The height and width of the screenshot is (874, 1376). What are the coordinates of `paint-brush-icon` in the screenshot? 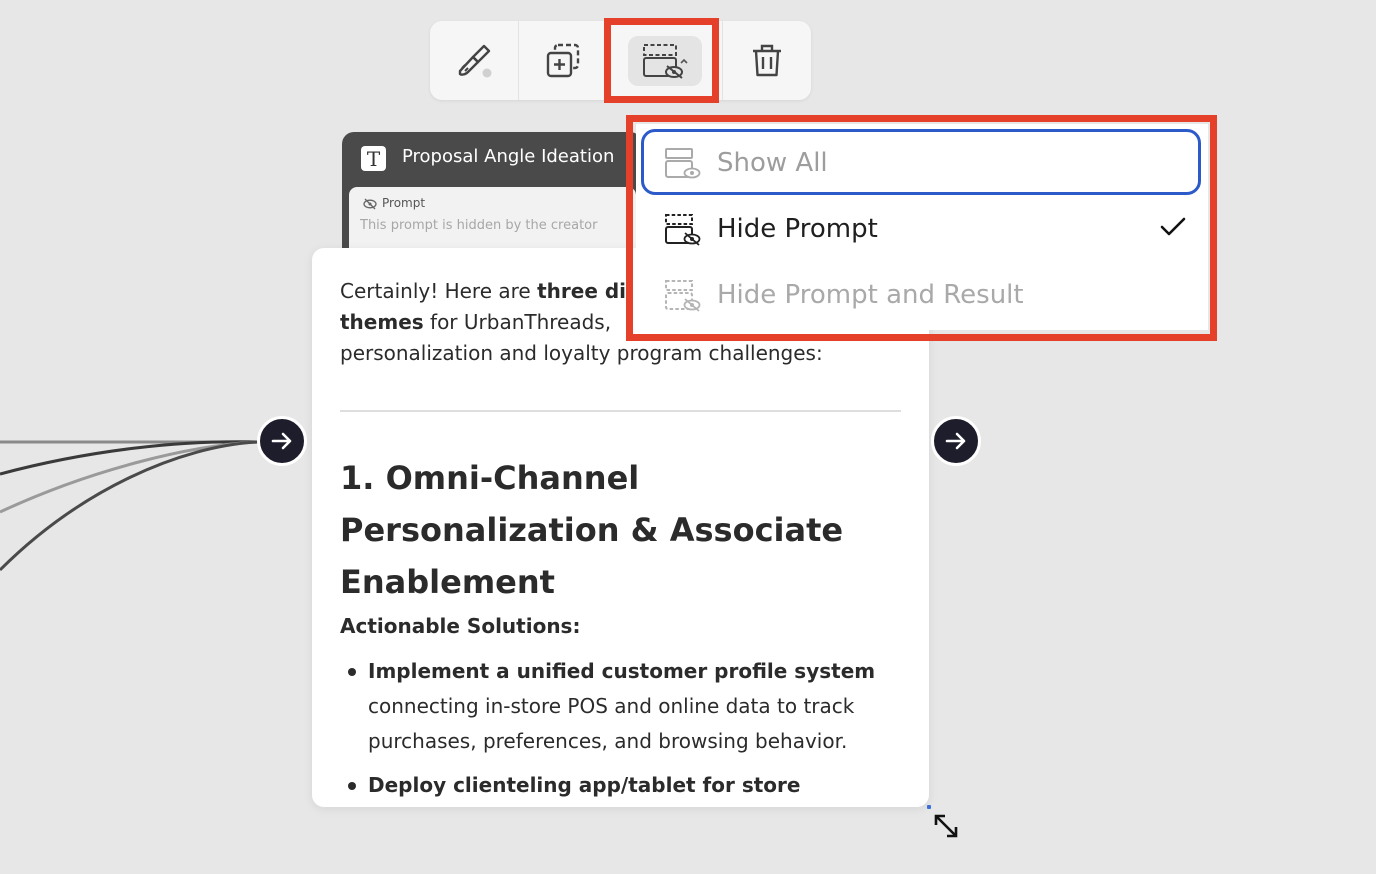 It's located at (475, 60).